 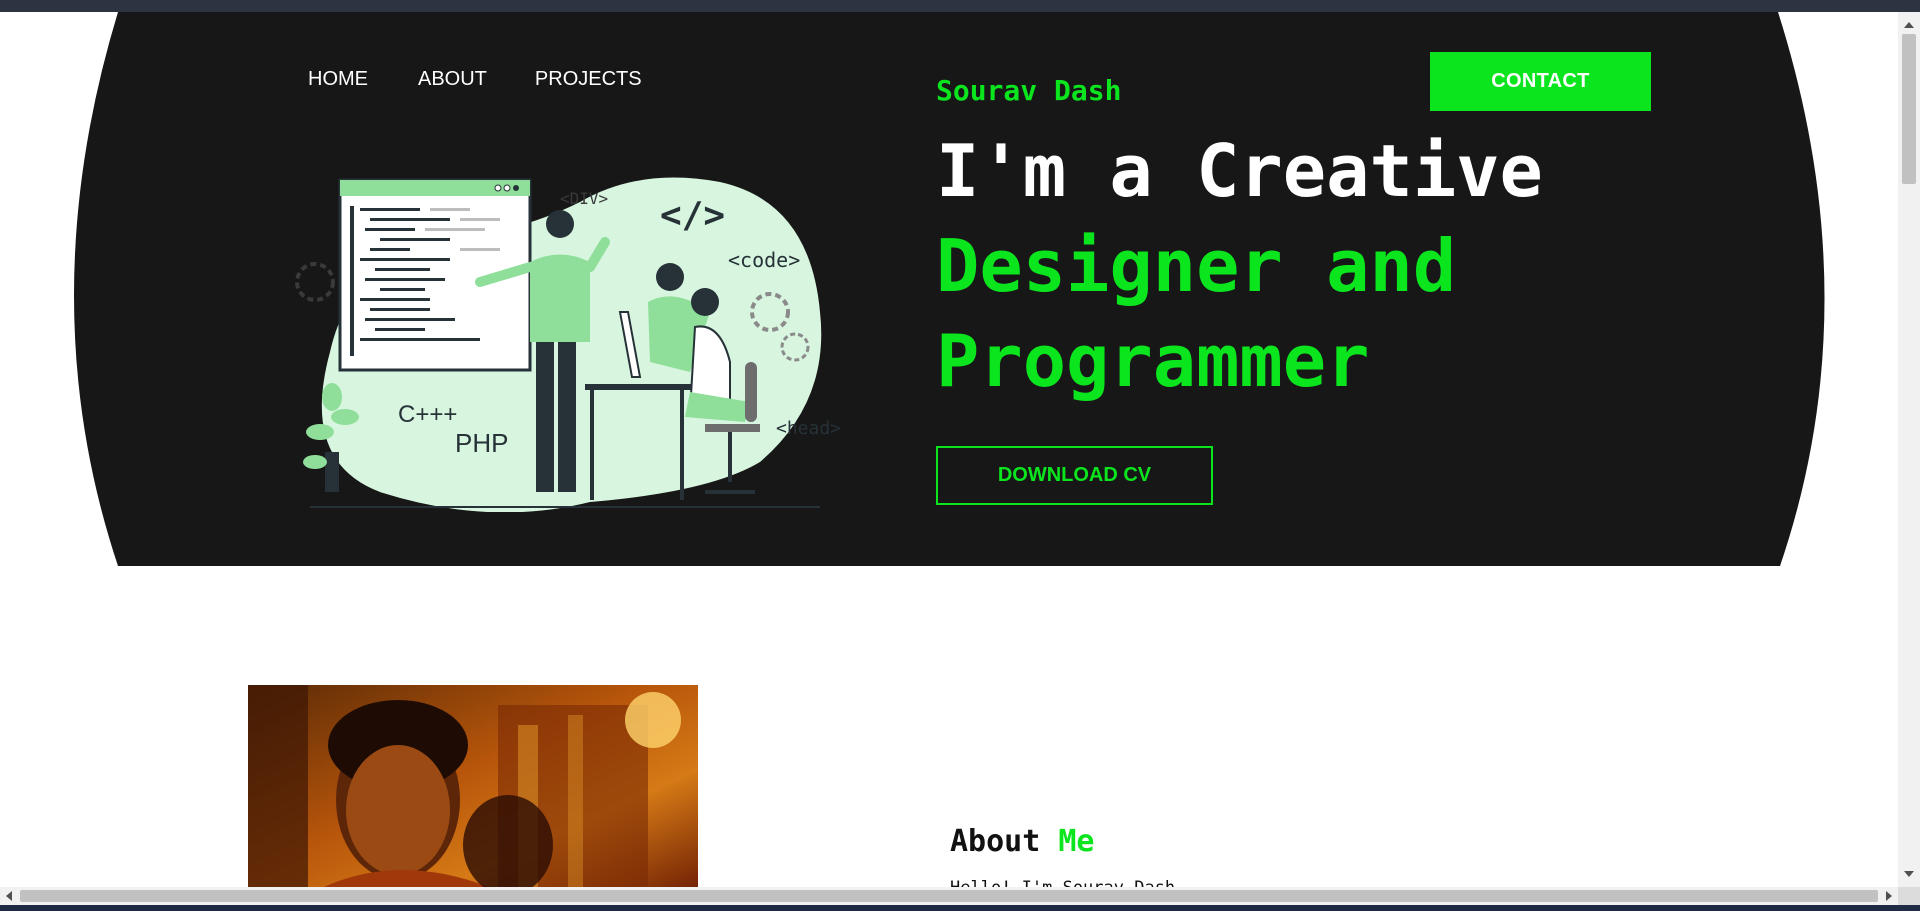 I want to click on hero-illustration: <DIV> </> <code> <head> C+++ PHP, so click(x=565, y=337).